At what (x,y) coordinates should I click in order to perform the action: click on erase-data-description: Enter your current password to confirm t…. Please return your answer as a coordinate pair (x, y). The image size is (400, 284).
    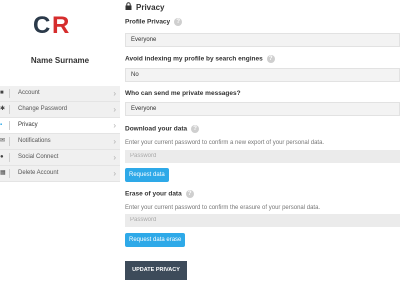
    Looking at the image, I should click on (223, 208).